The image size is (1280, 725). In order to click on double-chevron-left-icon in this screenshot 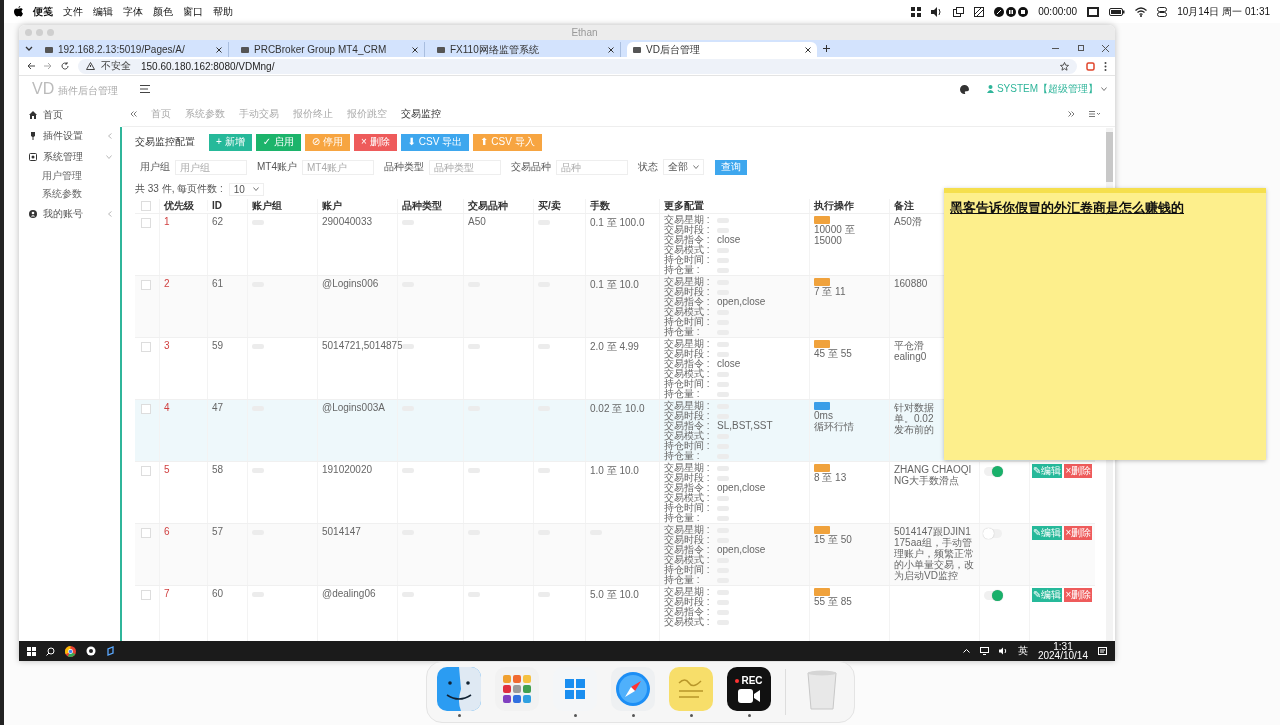, I will do `click(133, 114)`.